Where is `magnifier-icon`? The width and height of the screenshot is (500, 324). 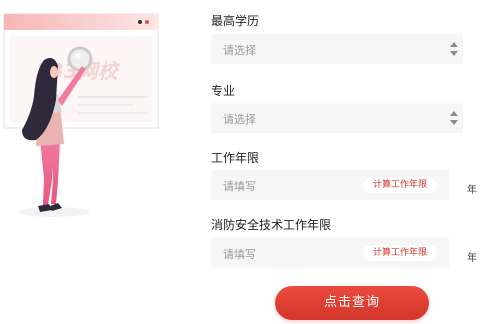
magnifier-icon is located at coordinates (80, 59).